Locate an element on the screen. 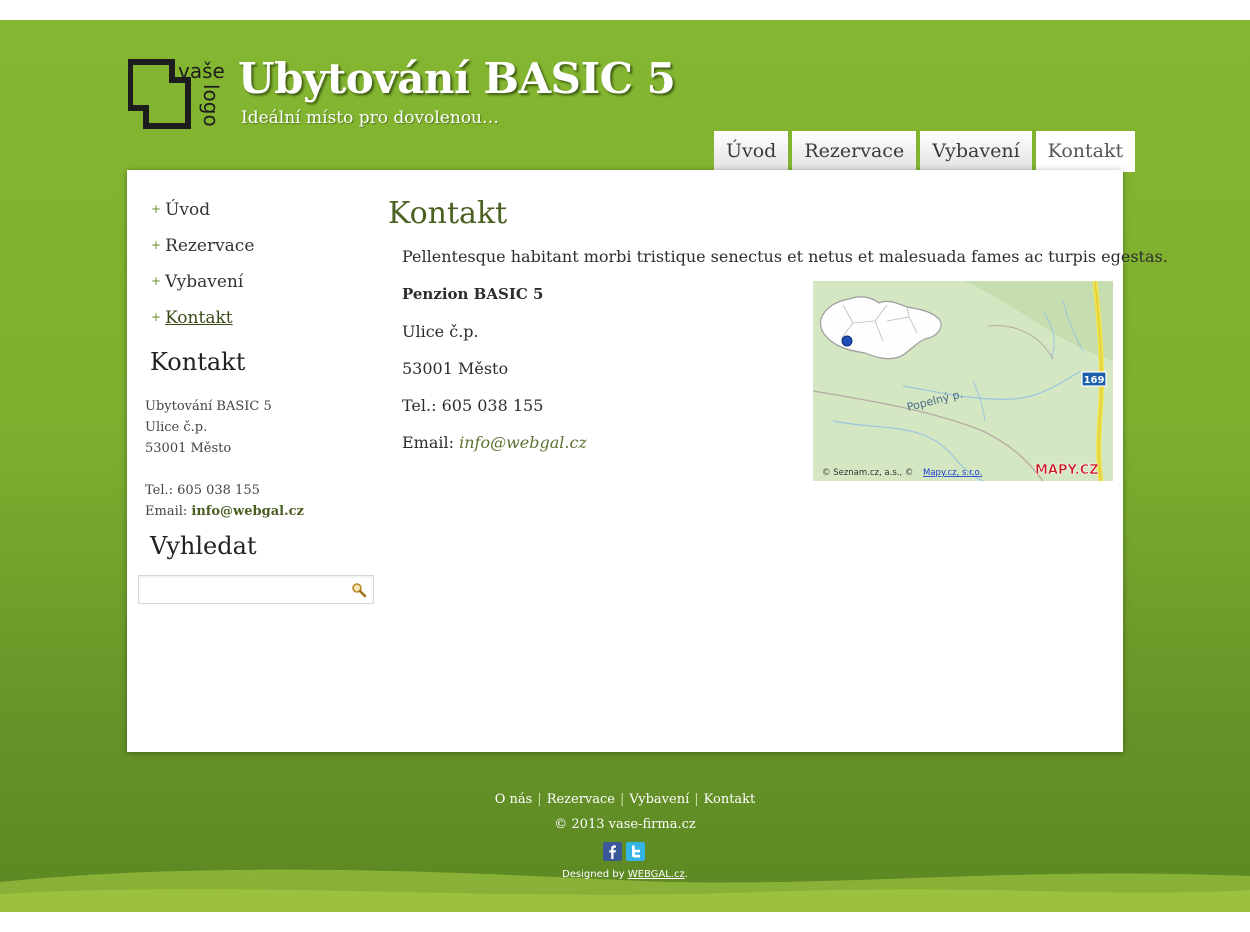  logo-text-side: logo is located at coordinates (211, 105).